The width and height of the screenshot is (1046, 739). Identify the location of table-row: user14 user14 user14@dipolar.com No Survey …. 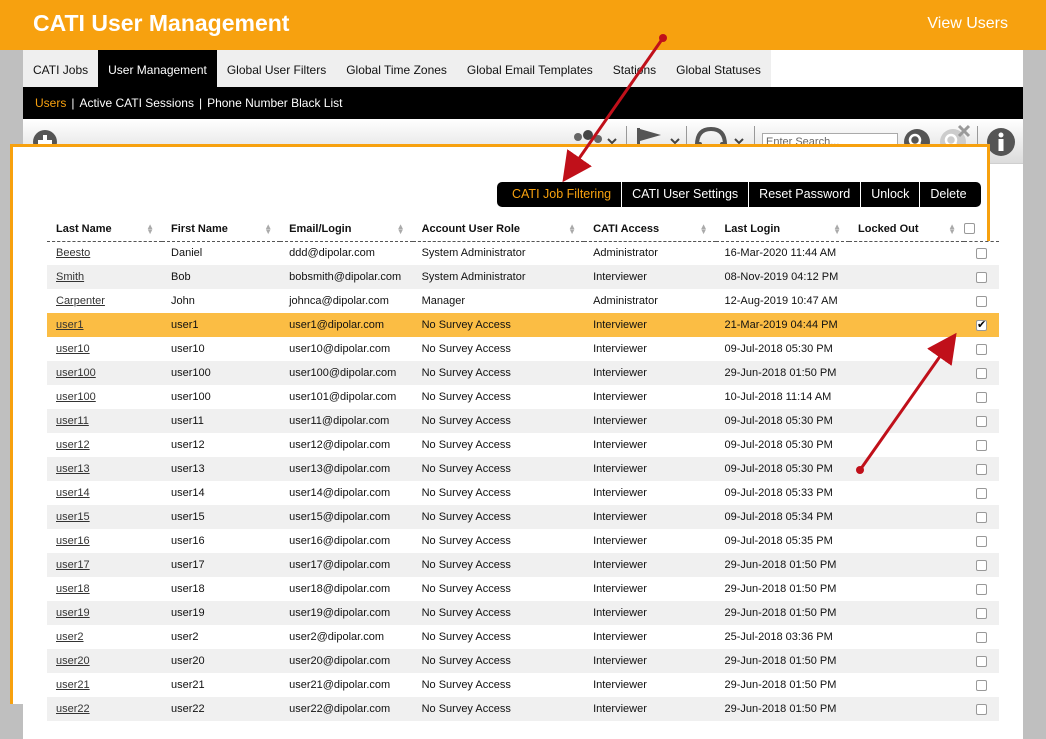
(523, 493).